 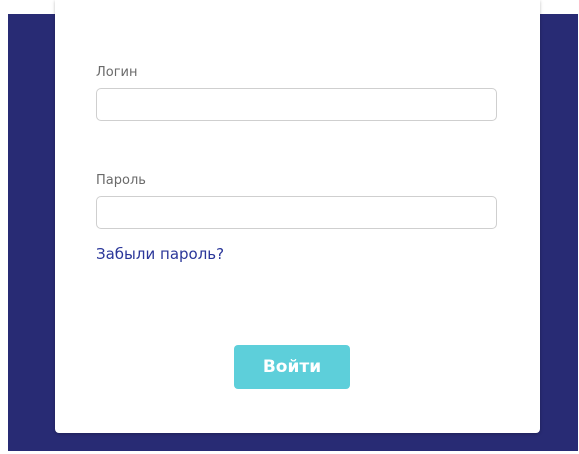 I want to click on forgot-password-link: Забыли пароль?, so click(x=160, y=254).